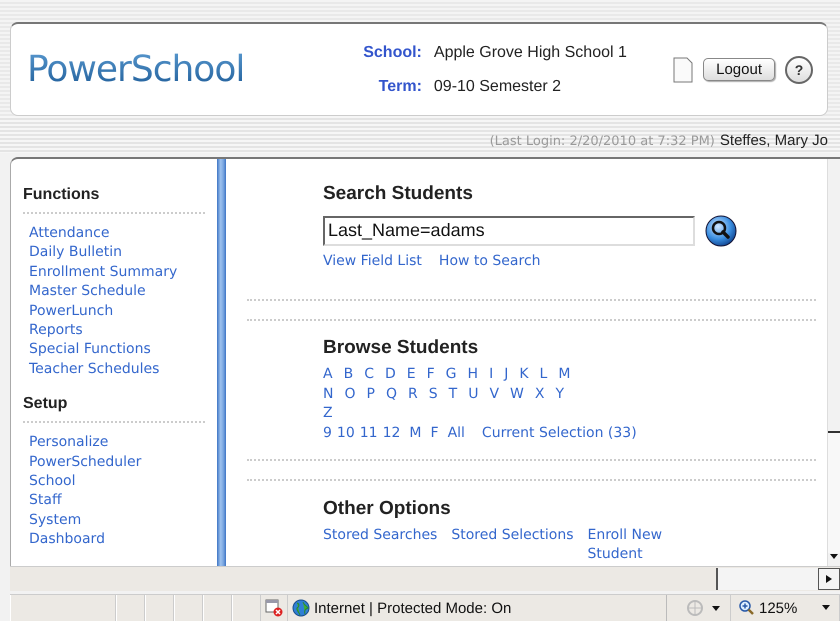  Describe the element at coordinates (123, 330) in the screenshot. I see `sidebar-link: Reports` at that location.